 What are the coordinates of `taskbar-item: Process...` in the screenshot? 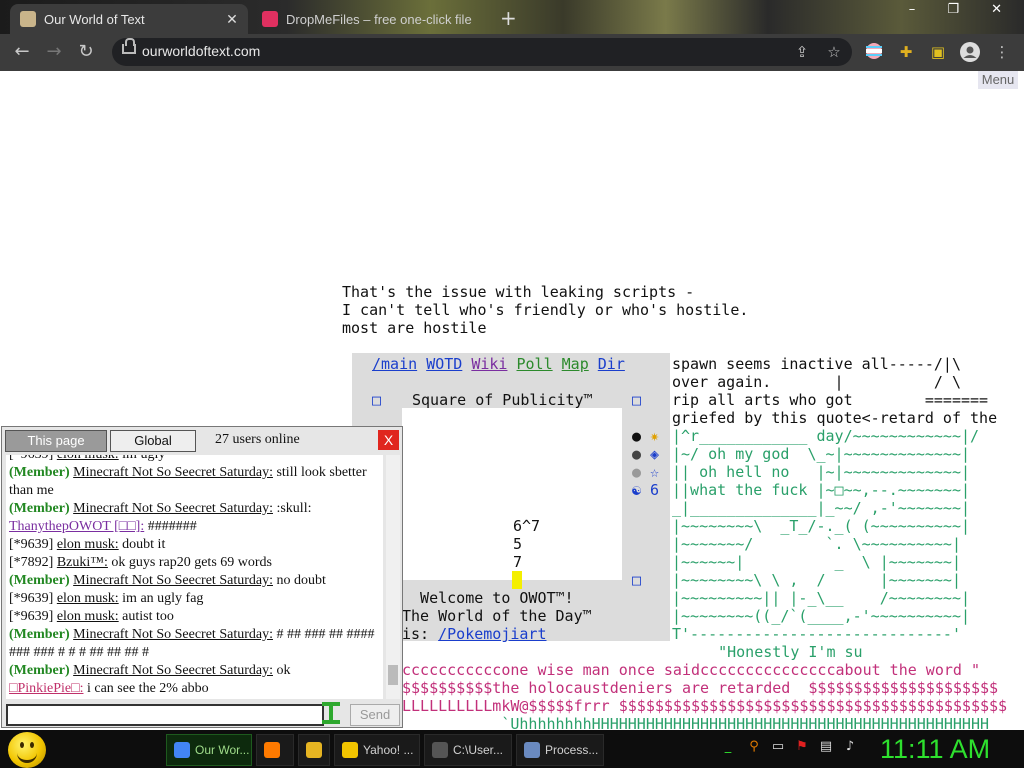 It's located at (560, 750).